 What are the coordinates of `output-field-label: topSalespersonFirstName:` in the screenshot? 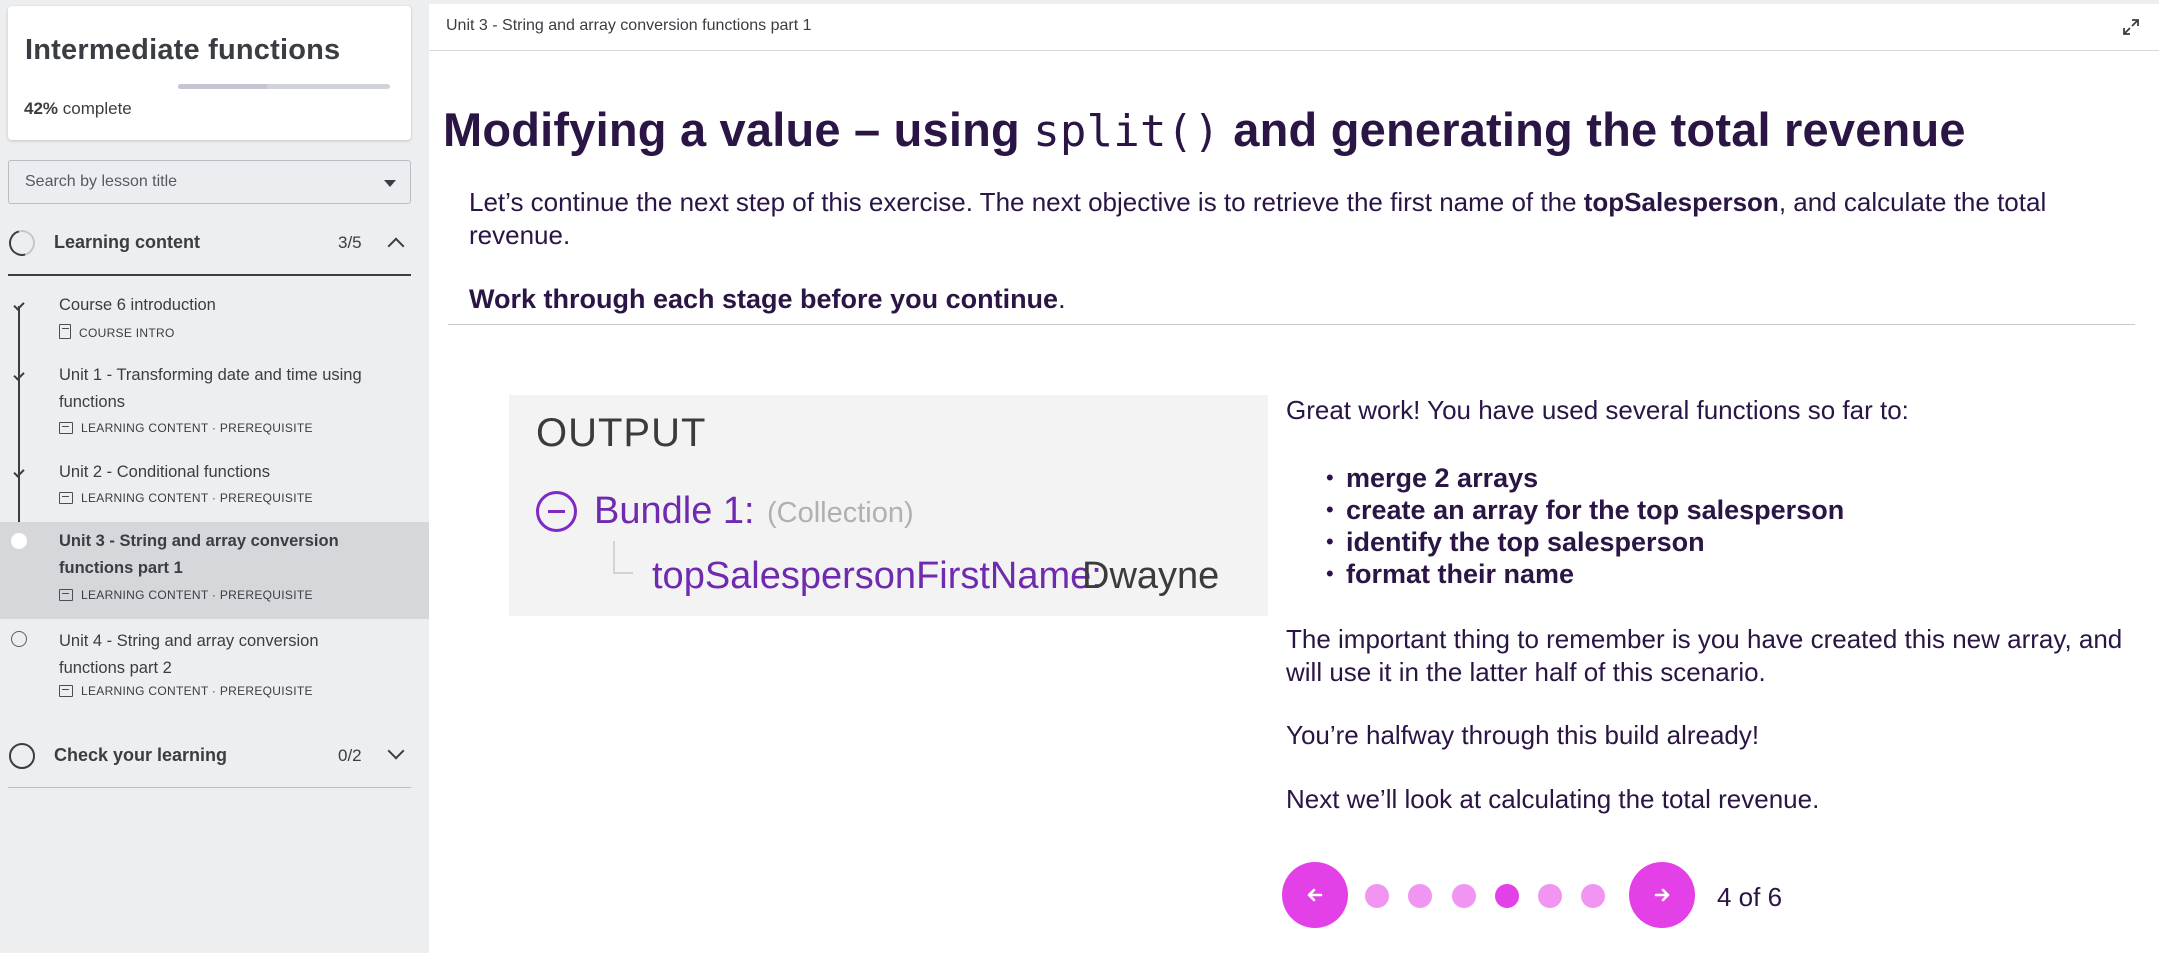 It's located at (877, 576).